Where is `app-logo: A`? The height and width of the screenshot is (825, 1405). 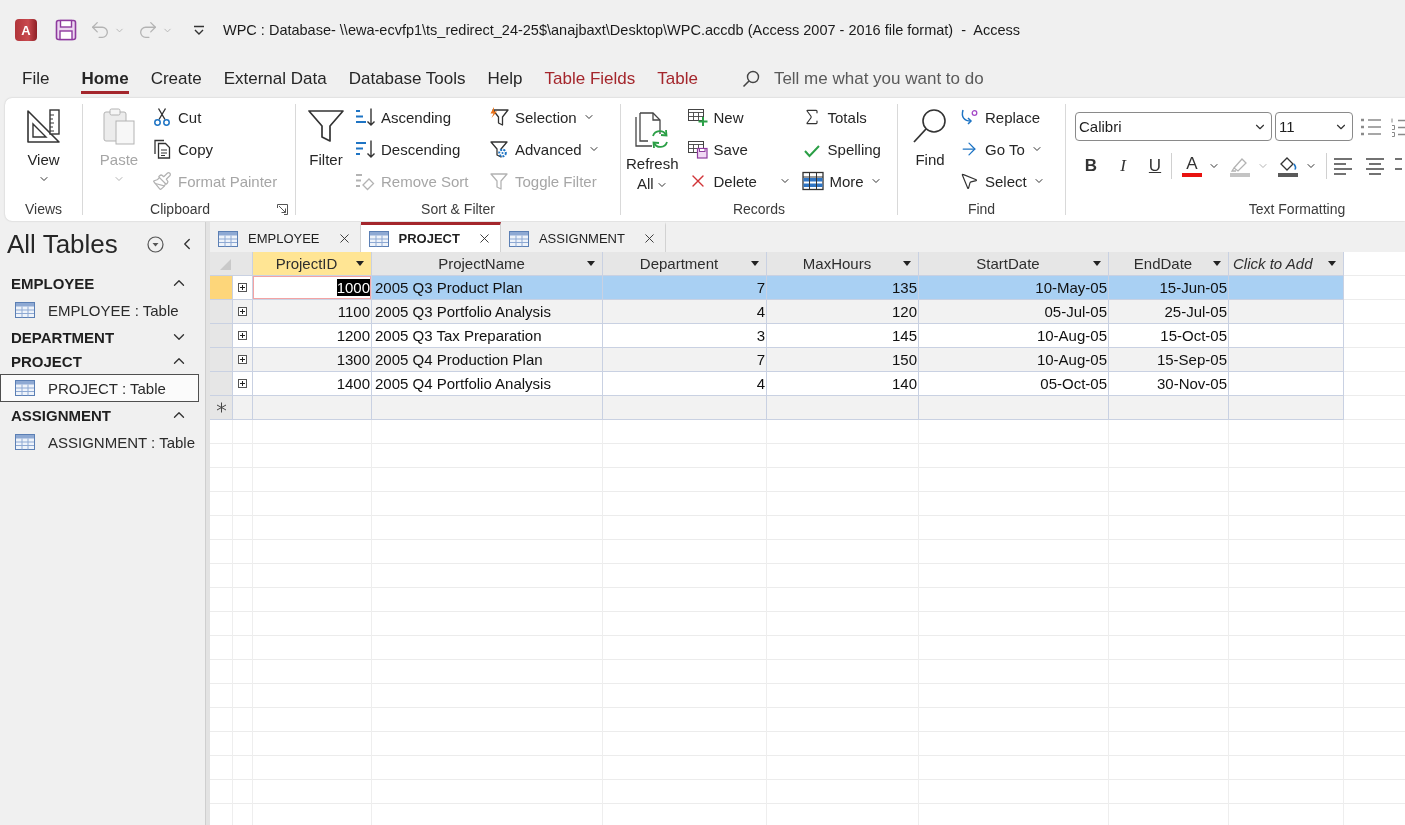
app-logo: A is located at coordinates (26, 30).